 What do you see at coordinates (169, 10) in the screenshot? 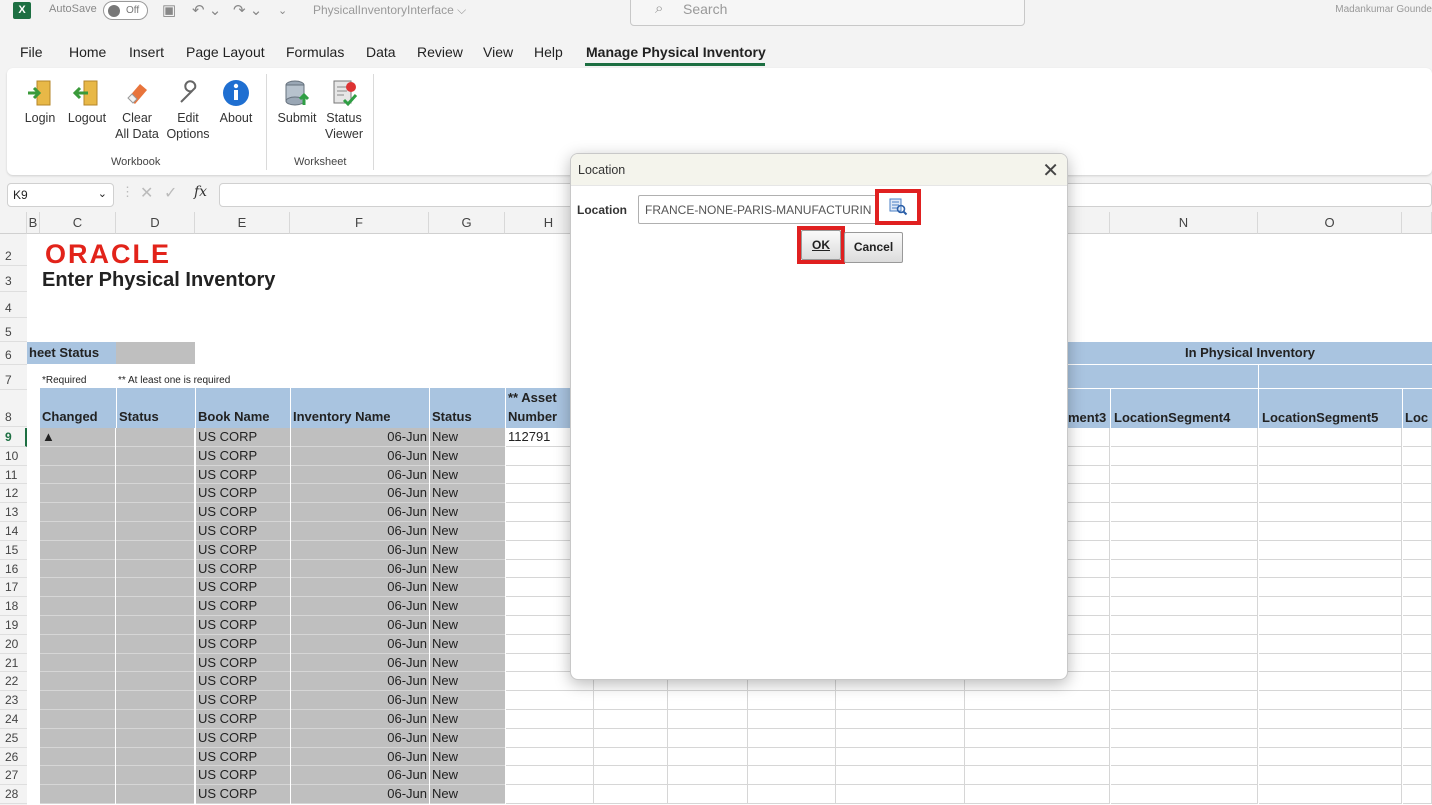
I see `save-icon: ▣` at bounding box center [169, 10].